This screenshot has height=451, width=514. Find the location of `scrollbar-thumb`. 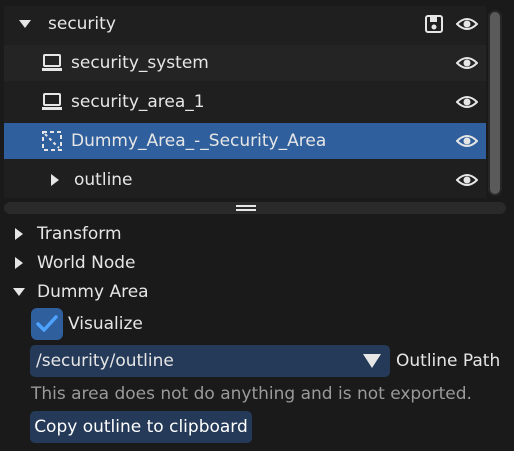

scrollbar-thumb is located at coordinates (495, 103).